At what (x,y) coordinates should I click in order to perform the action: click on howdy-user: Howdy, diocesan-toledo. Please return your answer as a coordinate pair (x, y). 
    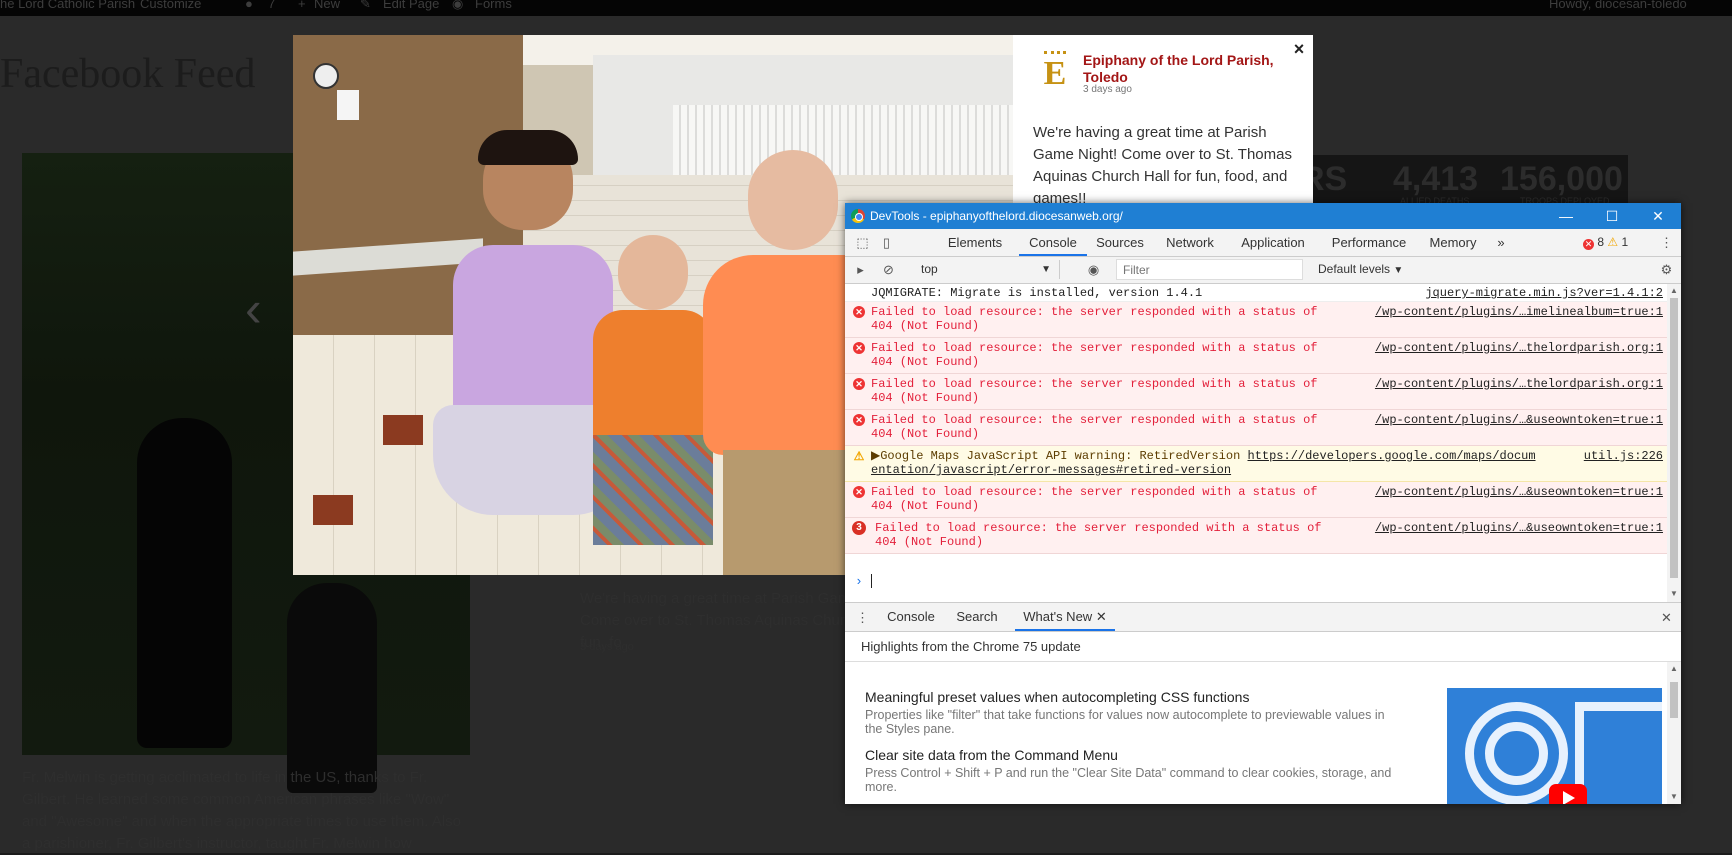
    Looking at the image, I should click on (1618, 6).